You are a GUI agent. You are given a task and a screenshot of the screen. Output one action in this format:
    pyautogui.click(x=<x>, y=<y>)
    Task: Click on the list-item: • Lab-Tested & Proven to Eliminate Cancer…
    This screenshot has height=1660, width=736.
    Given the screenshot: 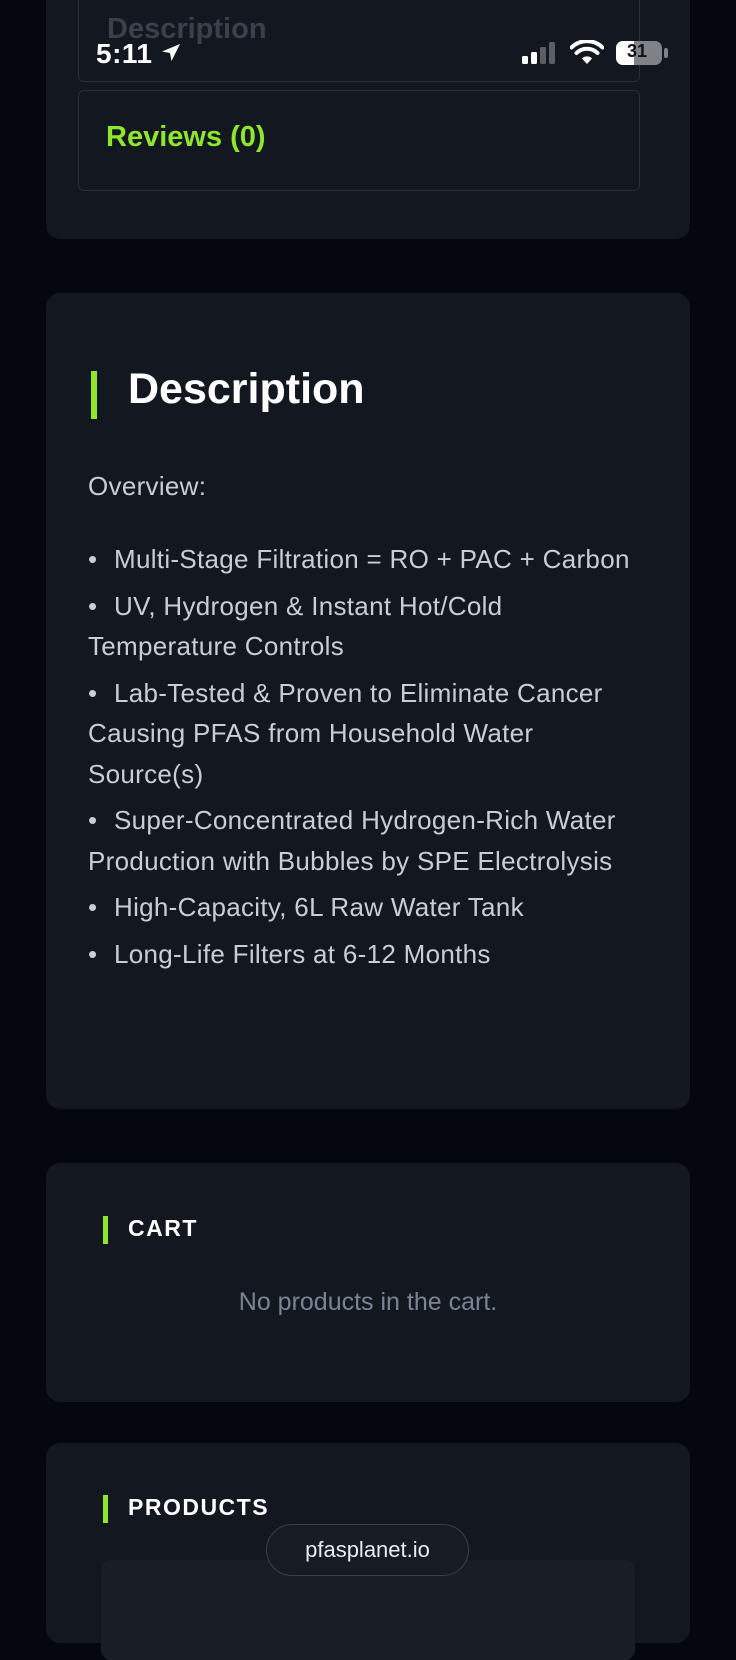 What is the action you would take?
    pyautogui.click(x=368, y=734)
    